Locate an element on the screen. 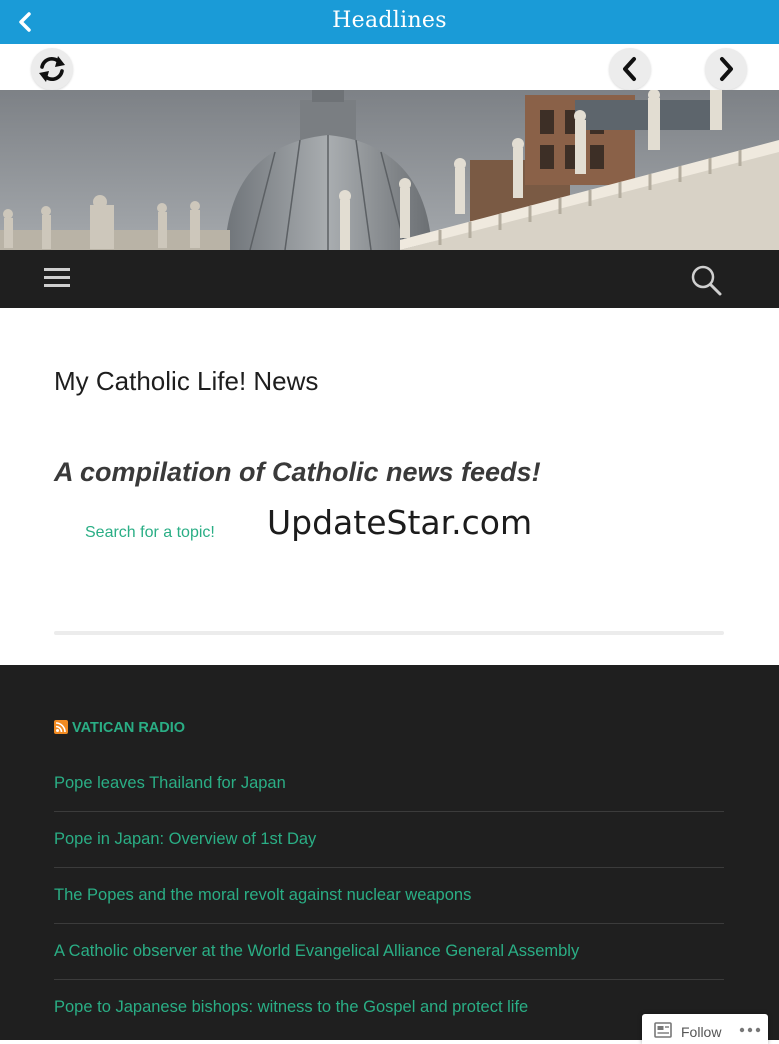  news-link: Pope leaves Thailand for Japan is located at coordinates (170, 783).